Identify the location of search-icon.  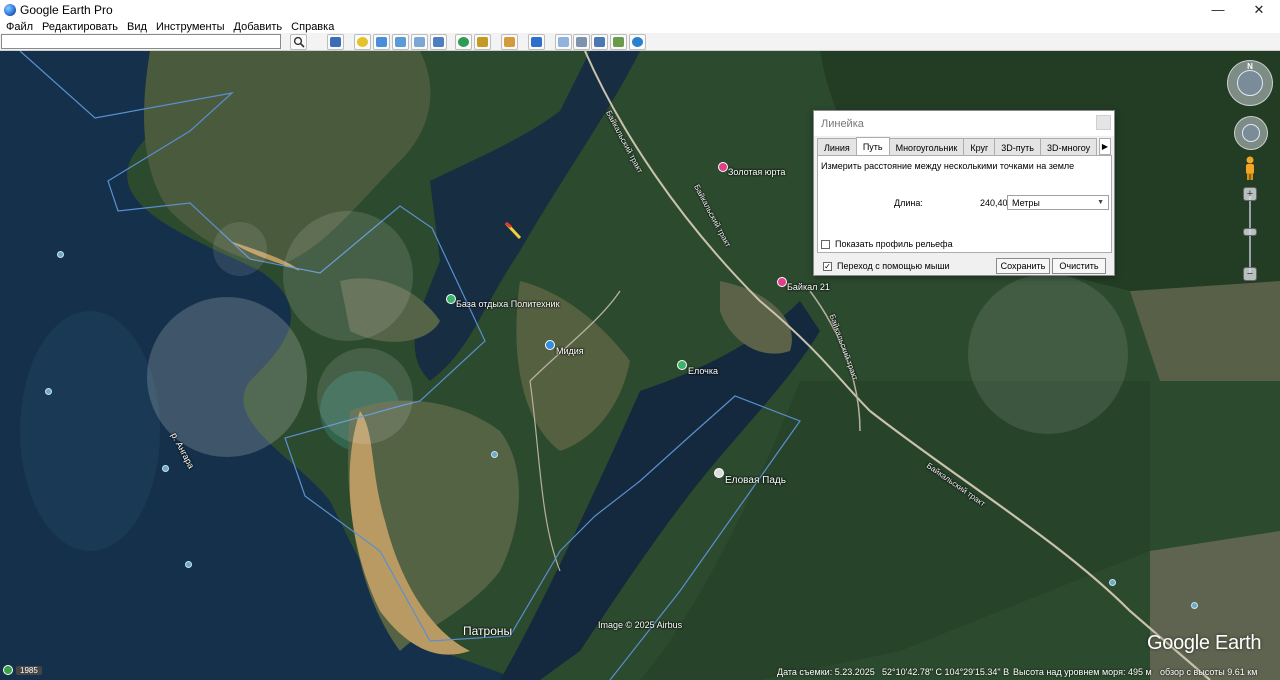
(299, 42).